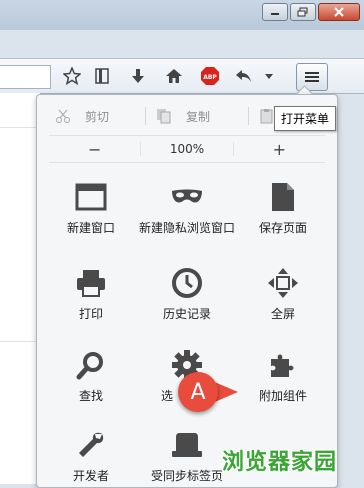 Image resolution: width=364 pixels, height=488 pixels. I want to click on close-button, so click(339, 12).